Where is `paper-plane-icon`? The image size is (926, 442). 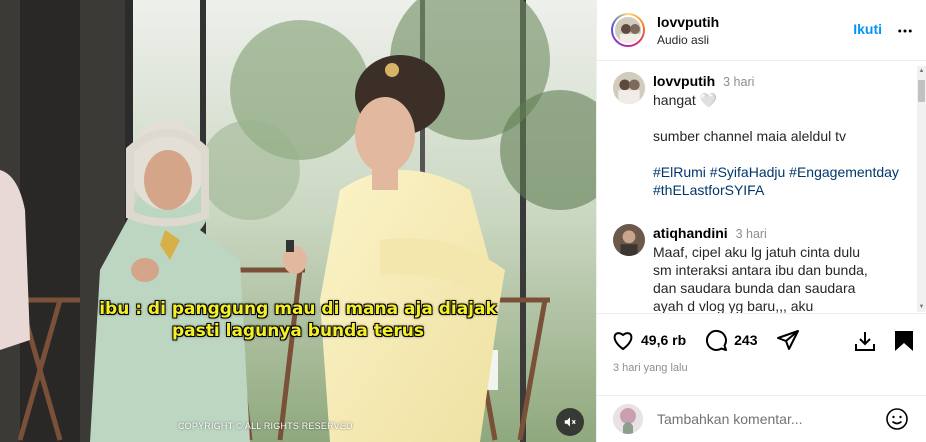 paper-plane-icon is located at coordinates (787, 340).